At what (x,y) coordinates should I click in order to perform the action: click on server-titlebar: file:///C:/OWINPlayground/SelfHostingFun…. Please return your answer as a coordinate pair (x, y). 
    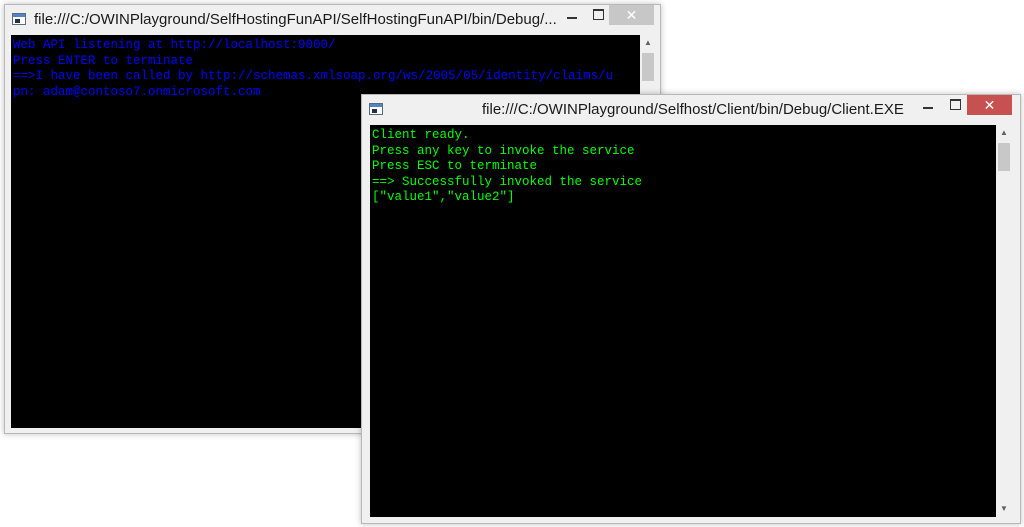
    Looking at the image, I should click on (332, 20).